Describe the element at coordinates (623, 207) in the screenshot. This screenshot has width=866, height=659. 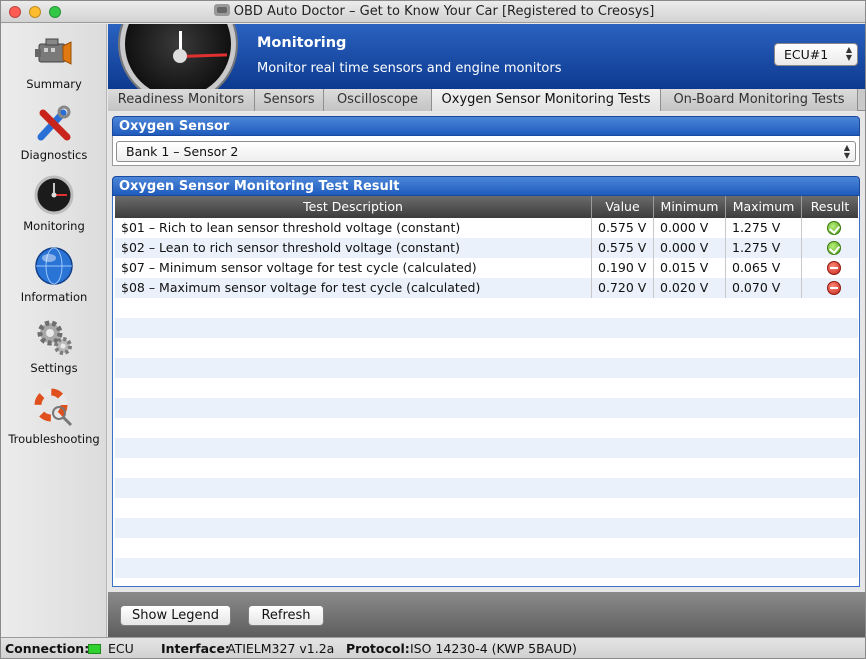
I see `column-header-value: Value` at that location.